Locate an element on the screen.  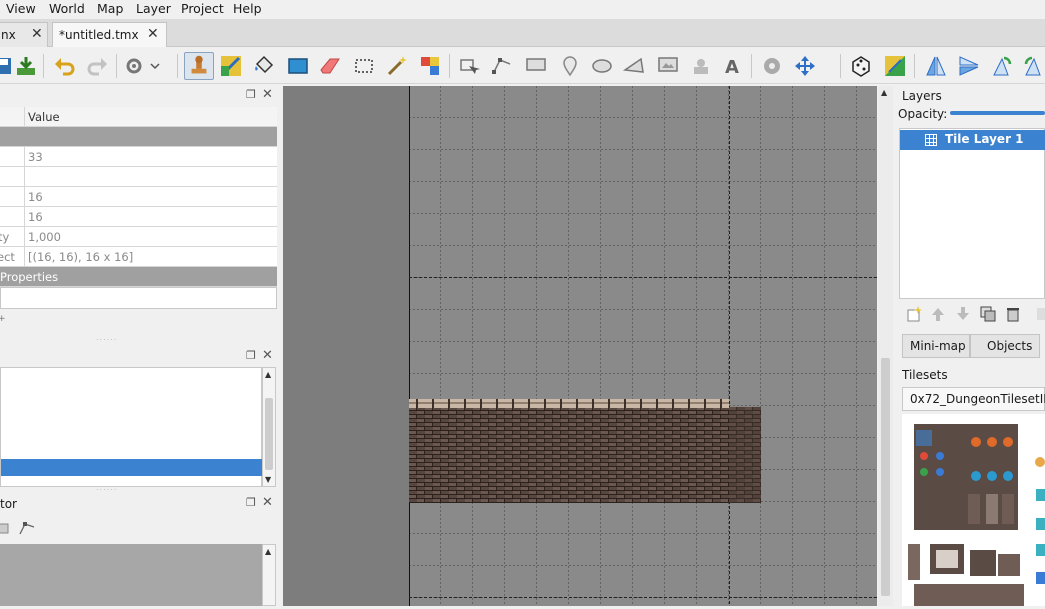
menu-help: Help is located at coordinates (247, 8).